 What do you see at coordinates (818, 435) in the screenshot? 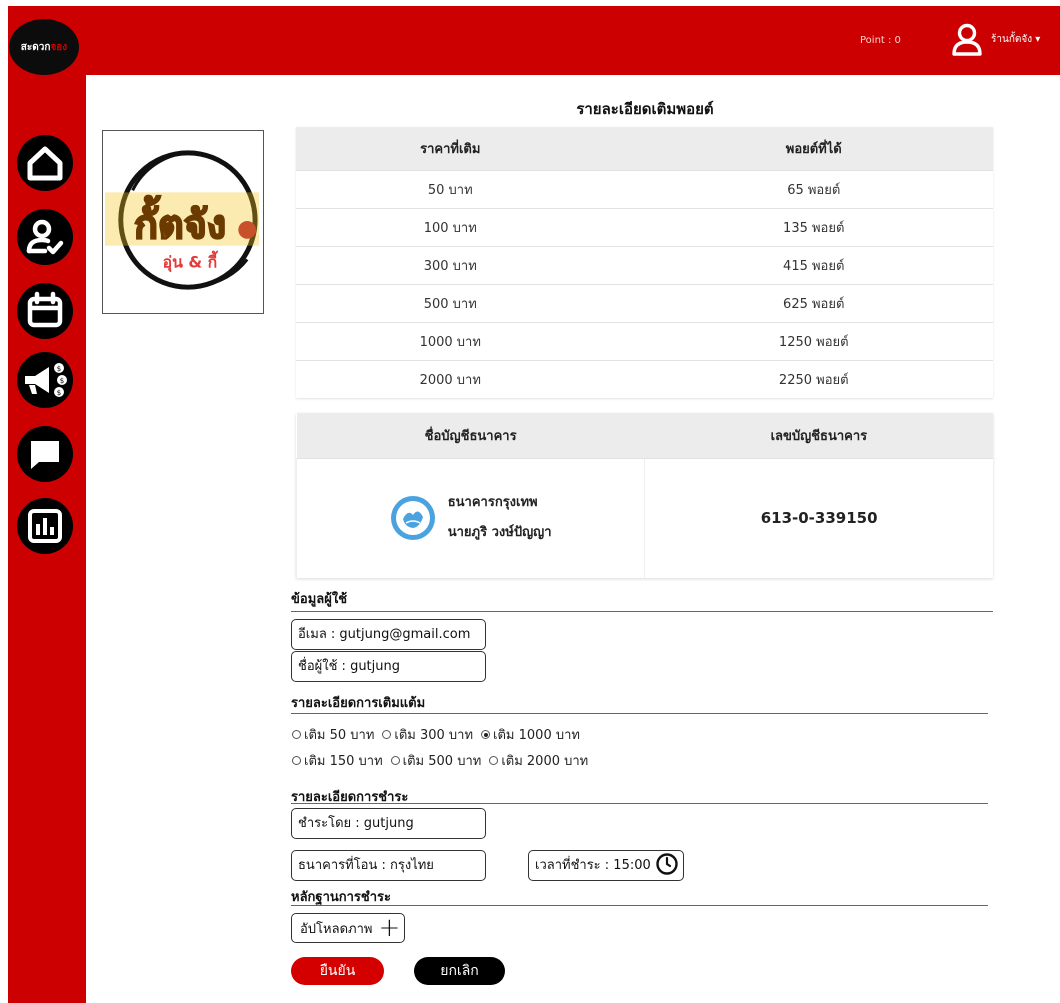
I see `column-header-account-number: เลขบัญชีธนาคาร` at bounding box center [818, 435].